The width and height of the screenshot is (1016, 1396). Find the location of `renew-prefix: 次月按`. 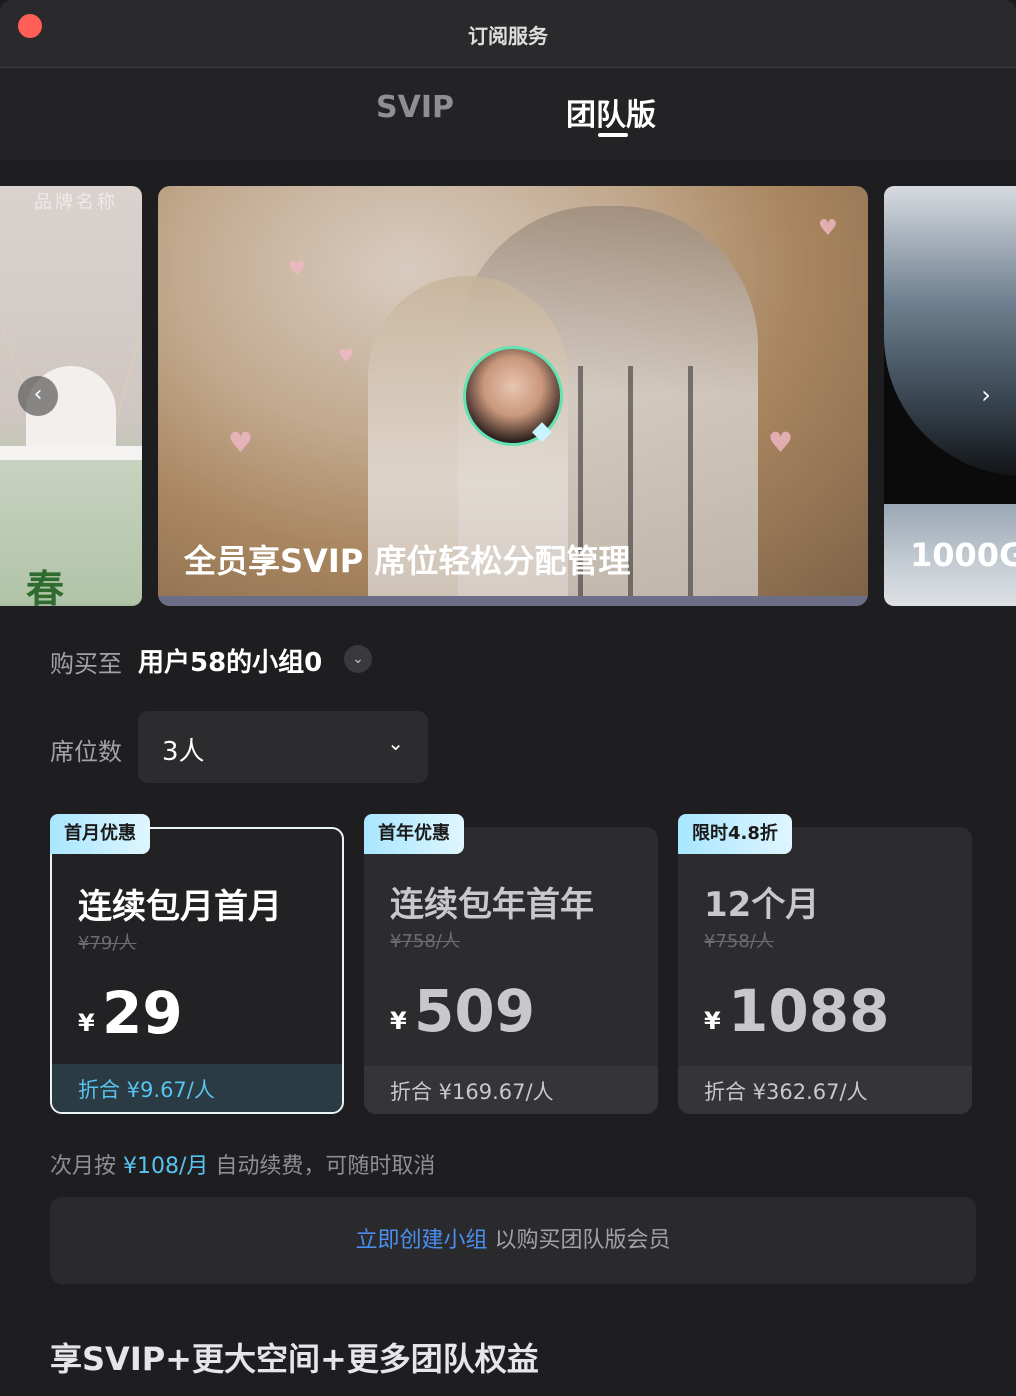

renew-prefix: 次月按 is located at coordinates (86, 1166).